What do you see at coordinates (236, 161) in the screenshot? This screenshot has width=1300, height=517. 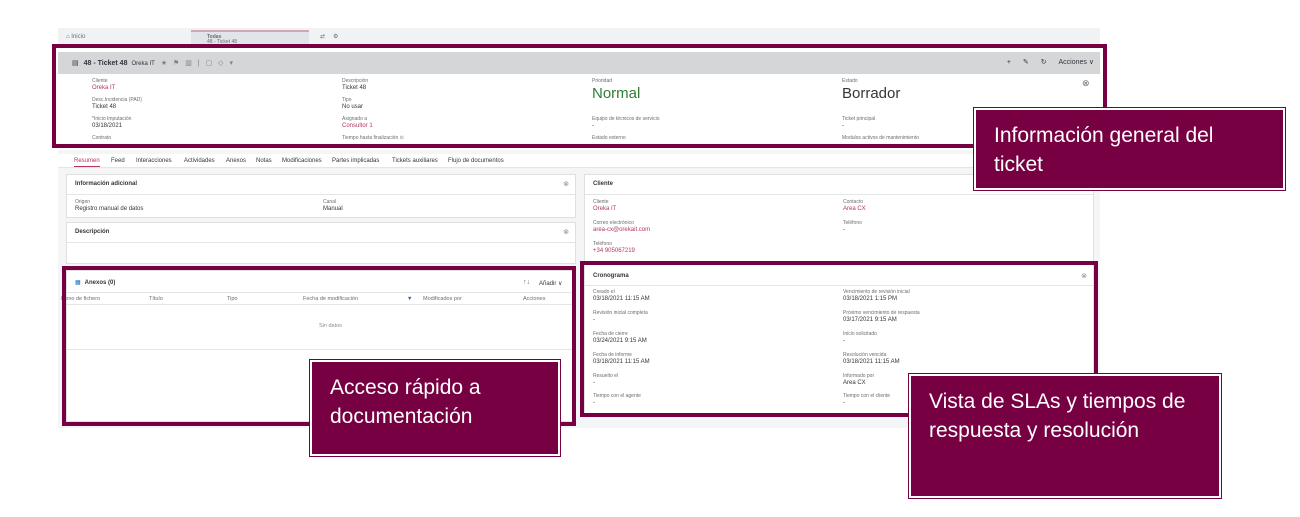 I see `tab-anexos: Anexos` at bounding box center [236, 161].